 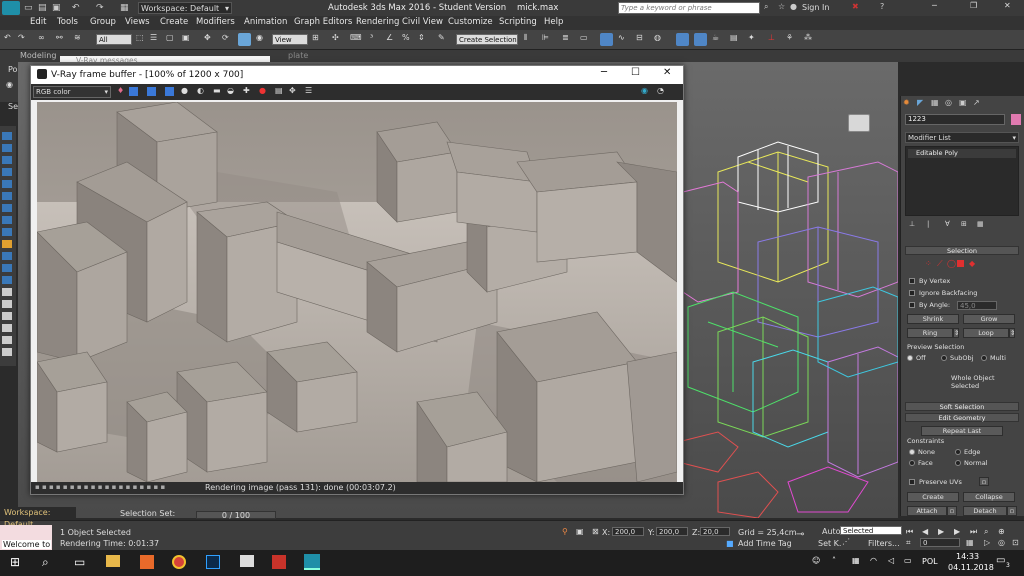 What do you see at coordinates (376, 39) in the screenshot?
I see `snaps-toggle-icon: ³` at bounding box center [376, 39].